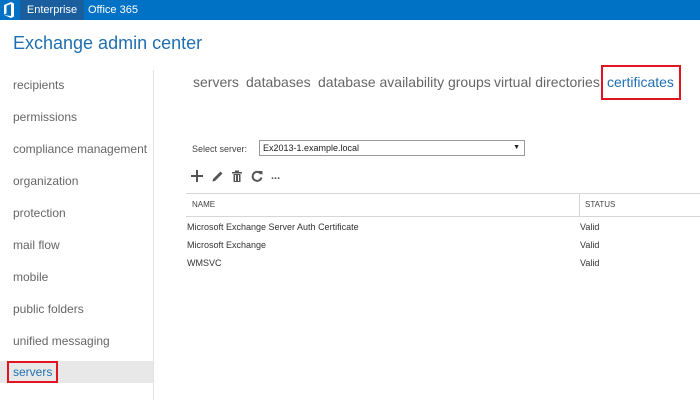 The height and width of the screenshot is (400, 700). What do you see at coordinates (579, 205) in the screenshot?
I see `column-divider` at bounding box center [579, 205].